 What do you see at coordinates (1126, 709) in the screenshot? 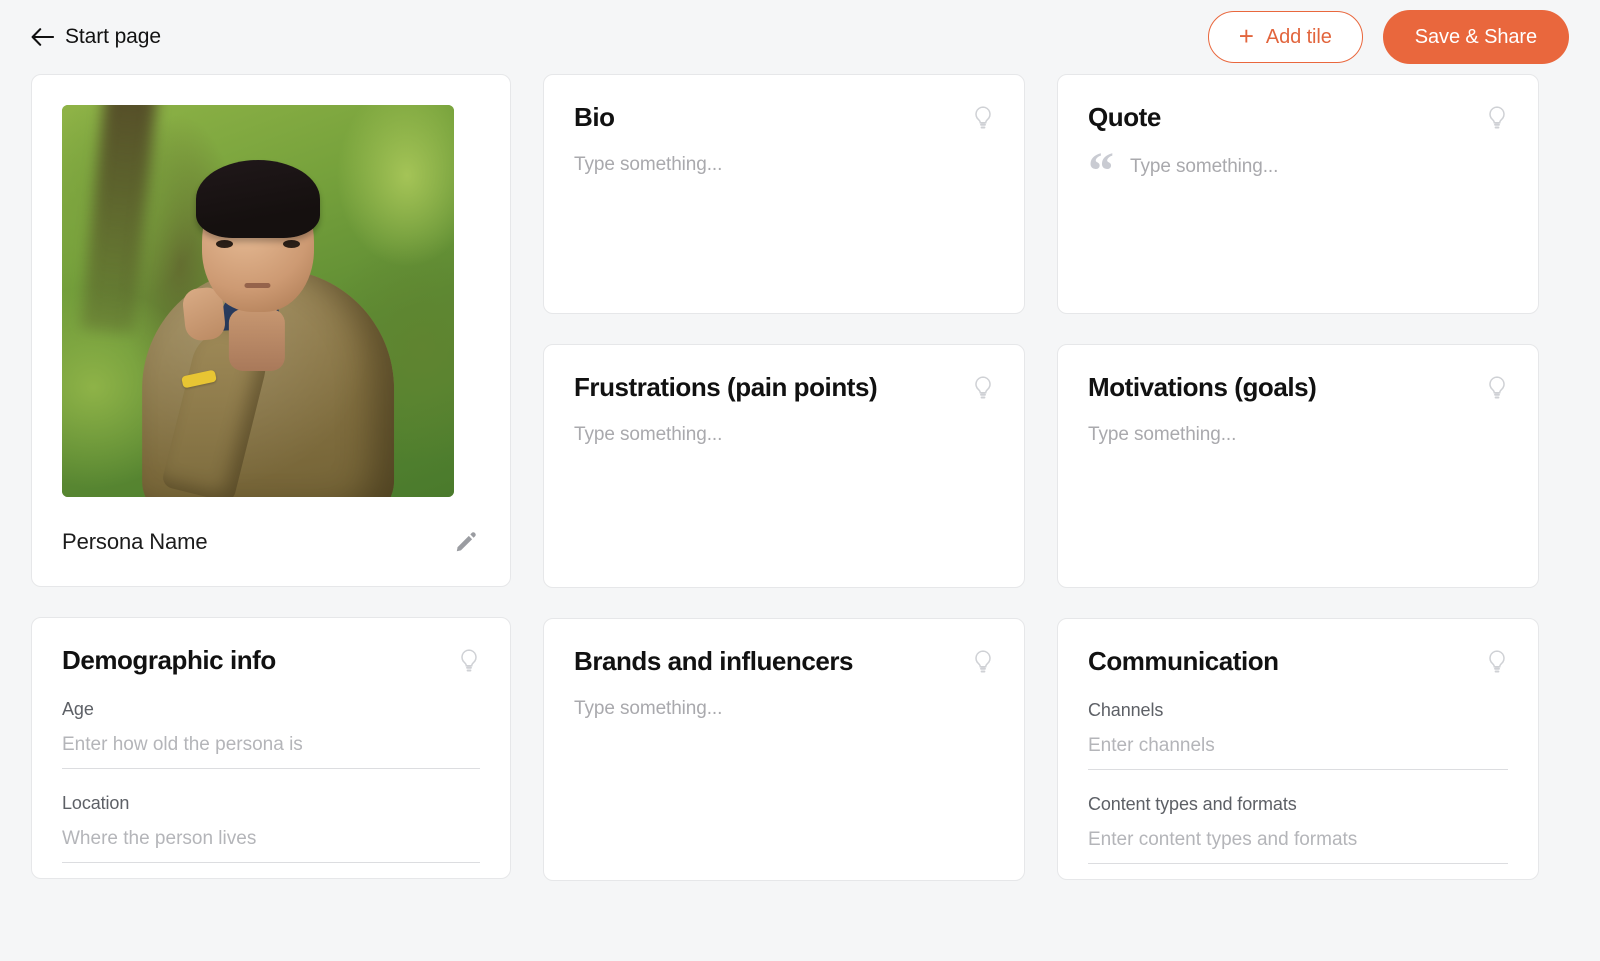
I see `field-label: Channels` at bounding box center [1126, 709].